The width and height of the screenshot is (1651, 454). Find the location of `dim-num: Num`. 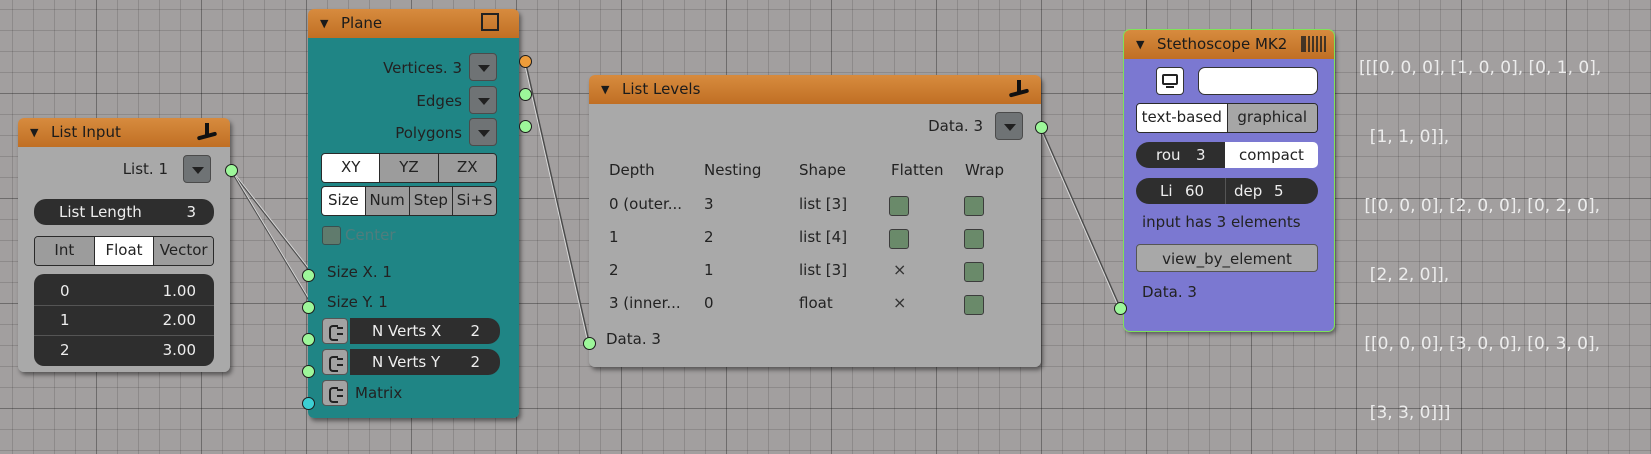

dim-num: Num is located at coordinates (386, 201).